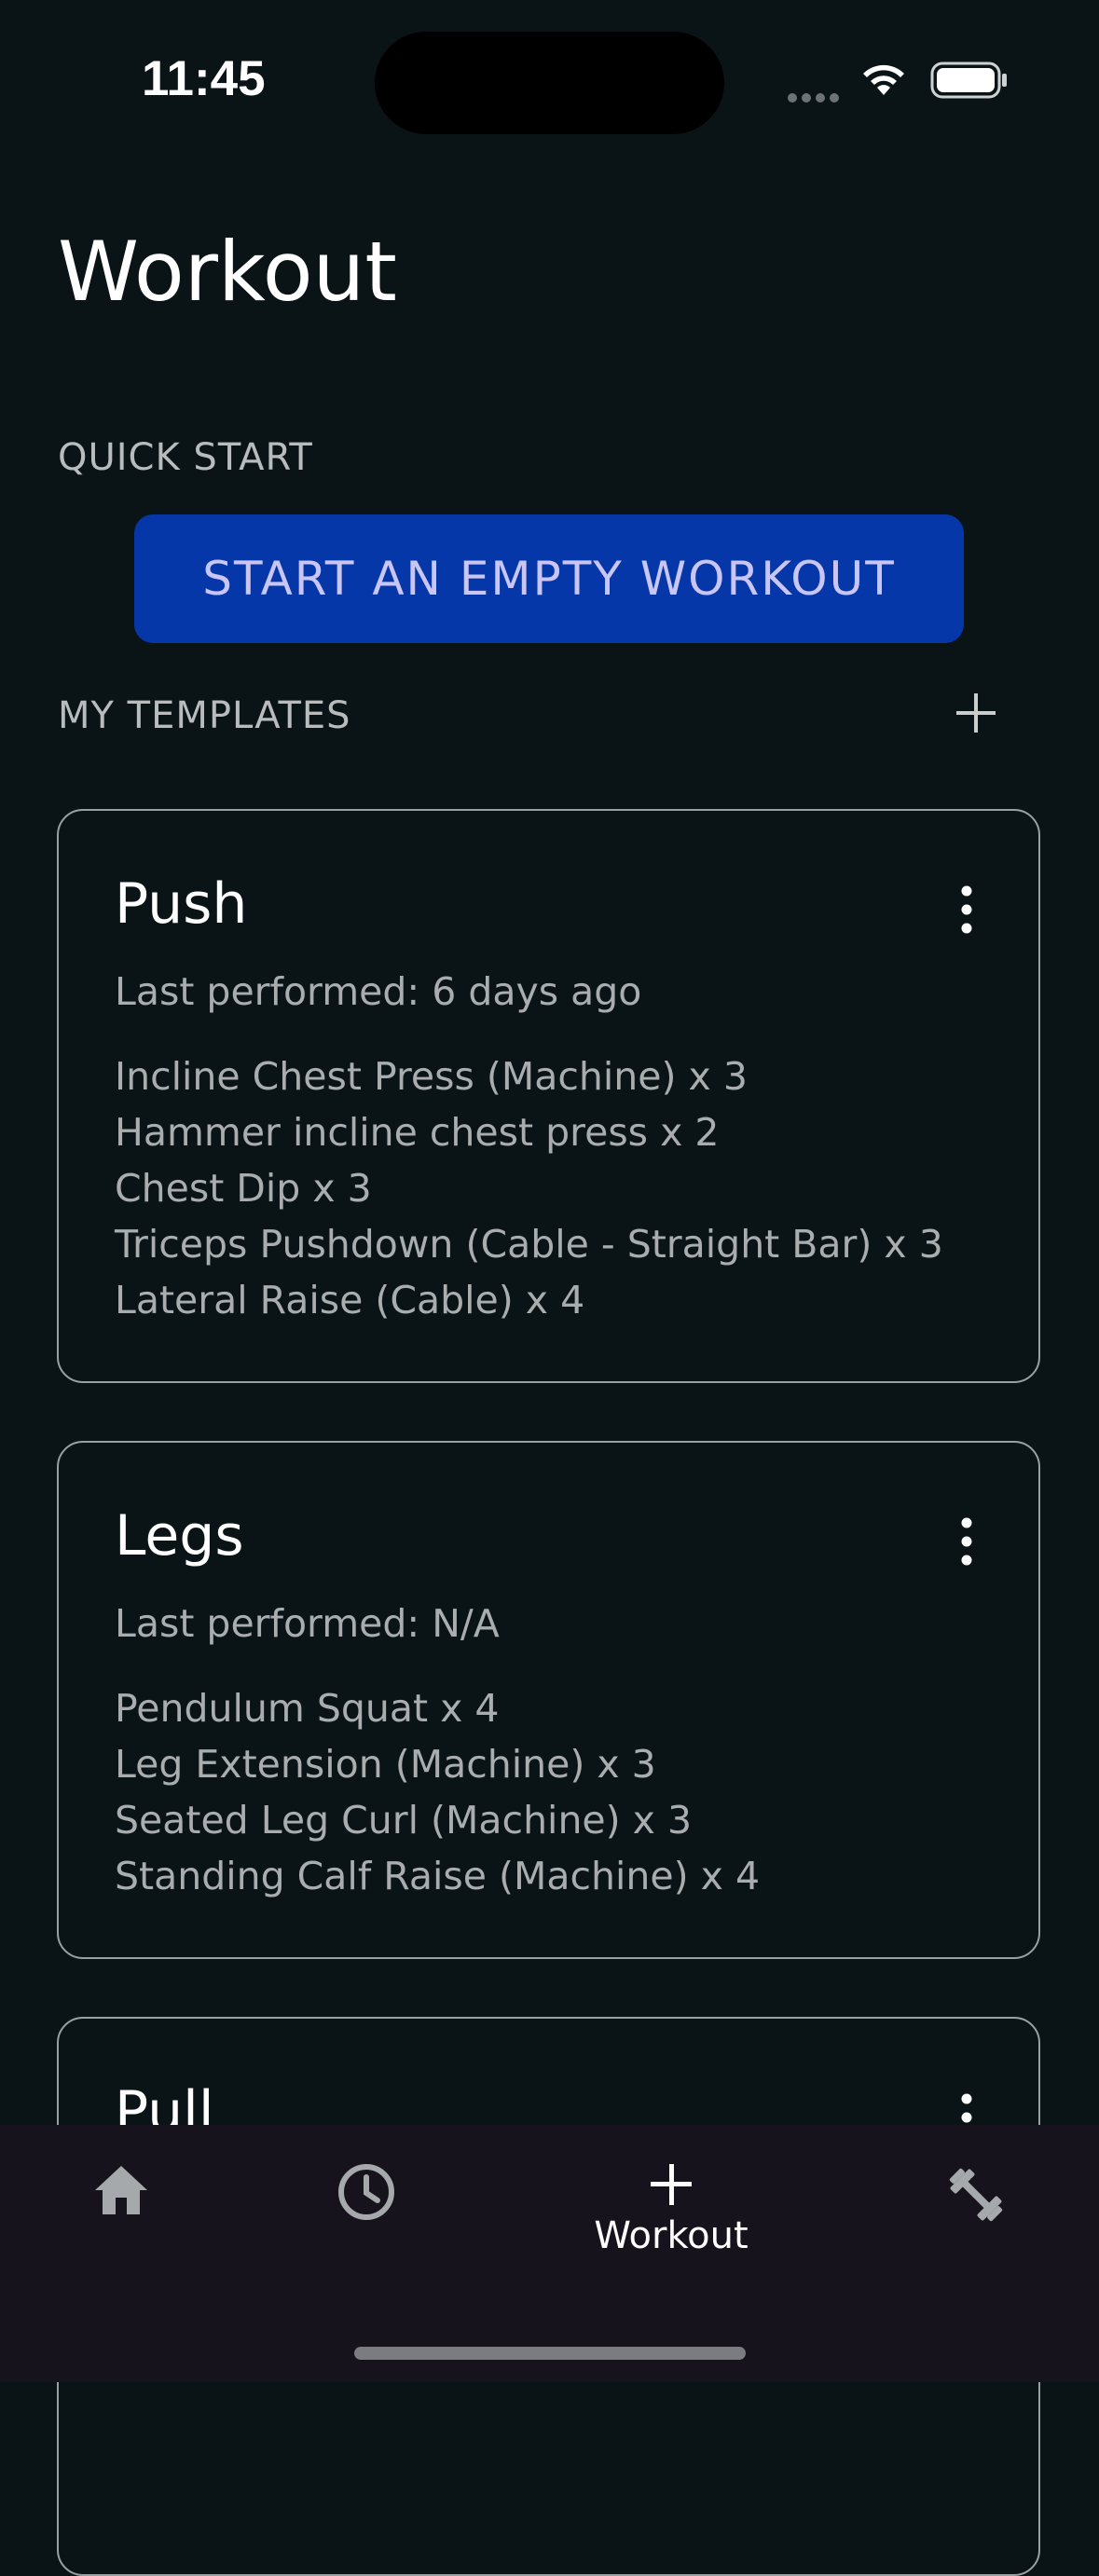 This screenshot has width=1099, height=2576. What do you see at coordinates (417, 1132) in the screenshot?
I see `exercise-item: Hammer incline chest press x 2` at bounding box center [417, 1132].